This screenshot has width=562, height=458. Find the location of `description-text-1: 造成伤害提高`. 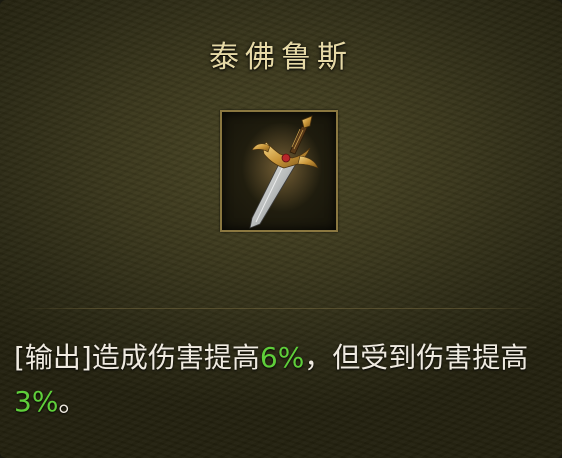

description-text-1: 造成伤害提高 is located at coordinates (175, 357).